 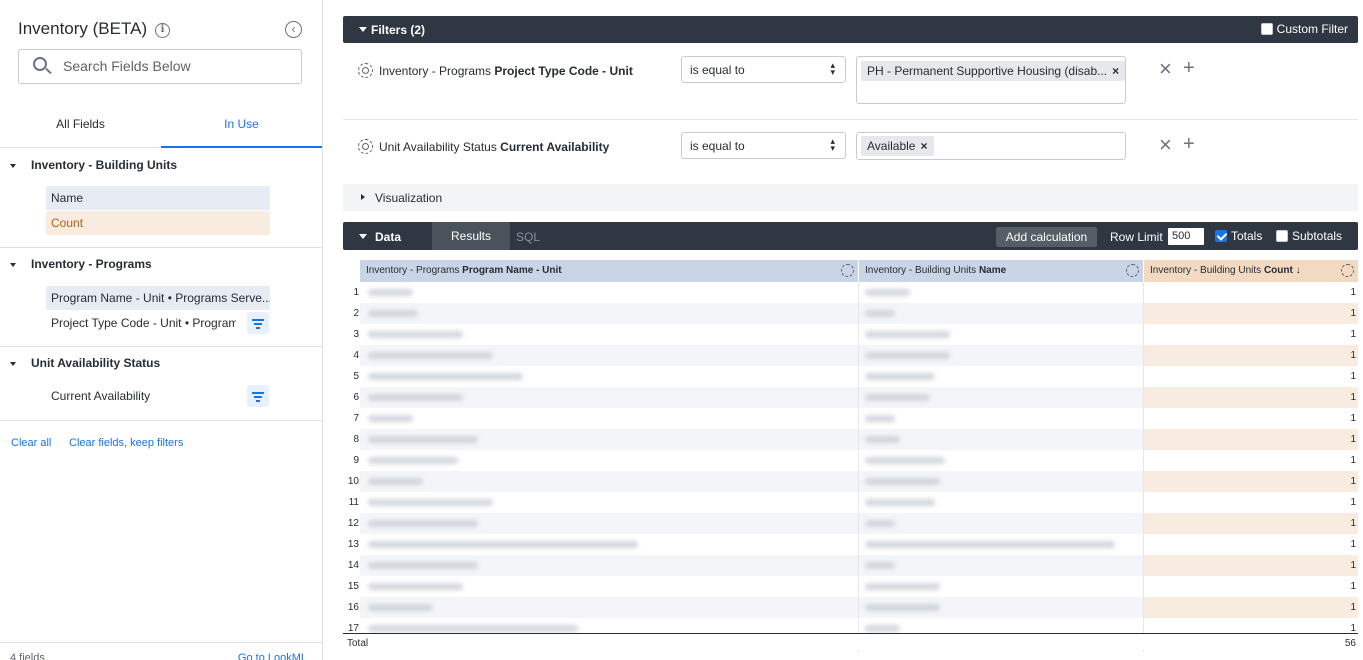 I want to click on subtotals-toggle: Subtotals, so click(x=1309, y=236).